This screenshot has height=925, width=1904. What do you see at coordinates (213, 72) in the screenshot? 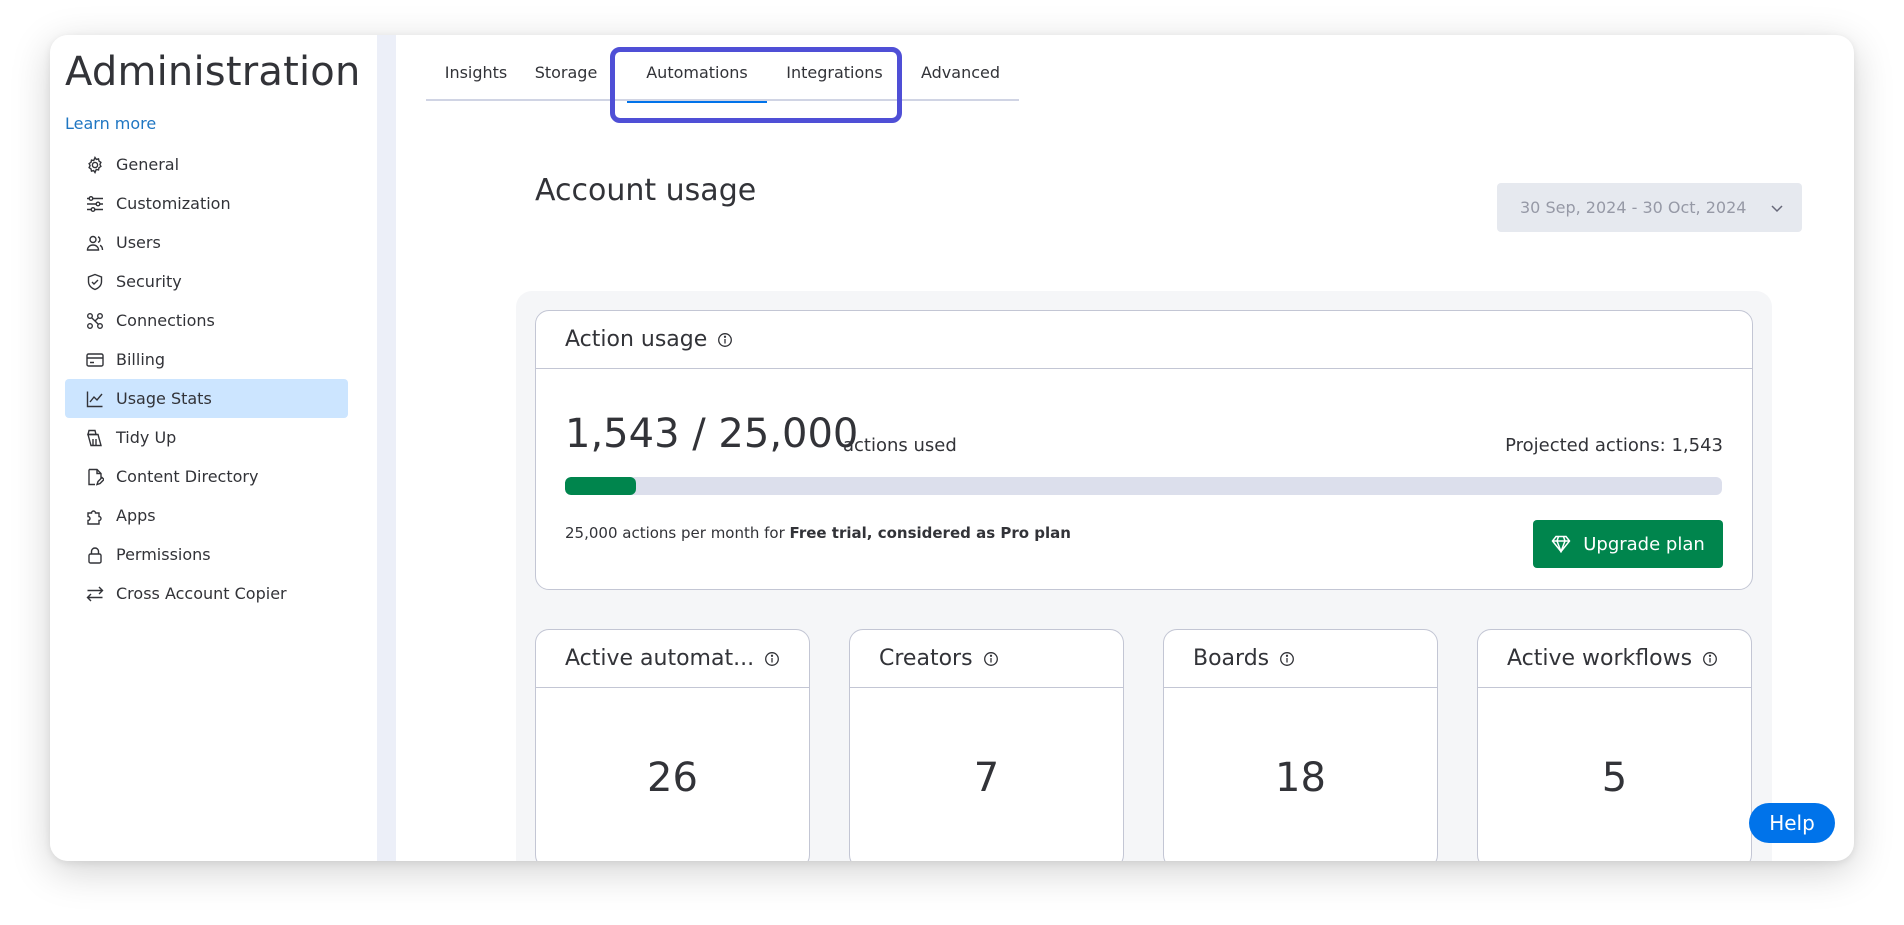
I see `sidebar-title: Administration` at bounding box center [213, 72].